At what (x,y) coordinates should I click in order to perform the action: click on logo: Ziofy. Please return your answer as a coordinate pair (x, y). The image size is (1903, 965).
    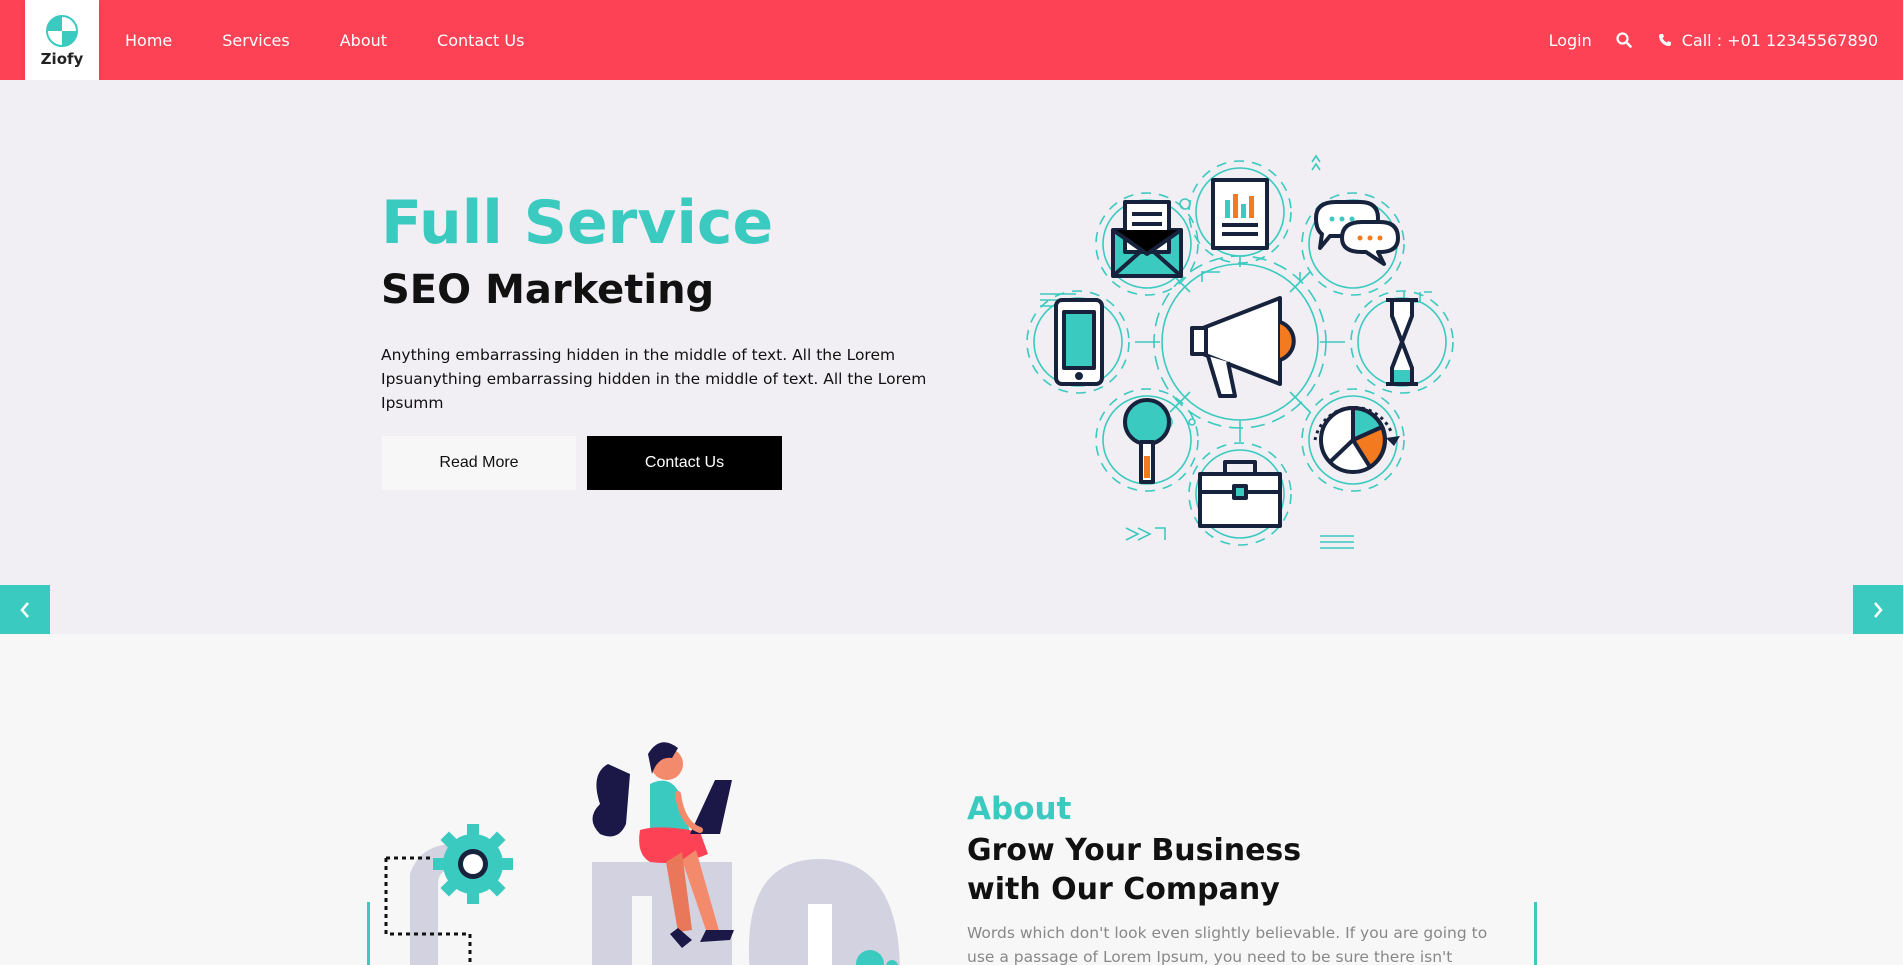
    Looking at the image, I should click on (62, 44).